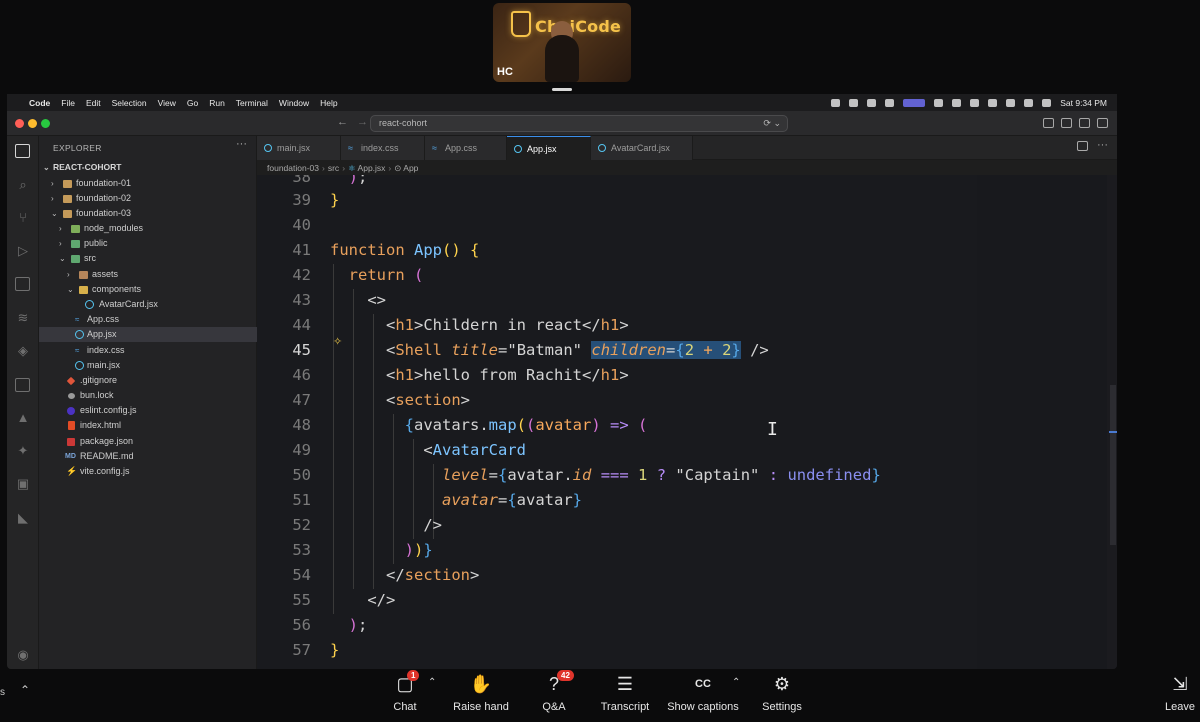  What do you see at coordinates (1066, 123) in the screenshot?
I see `toggle-sidebar-icon` at bounding box center [1066, 123].